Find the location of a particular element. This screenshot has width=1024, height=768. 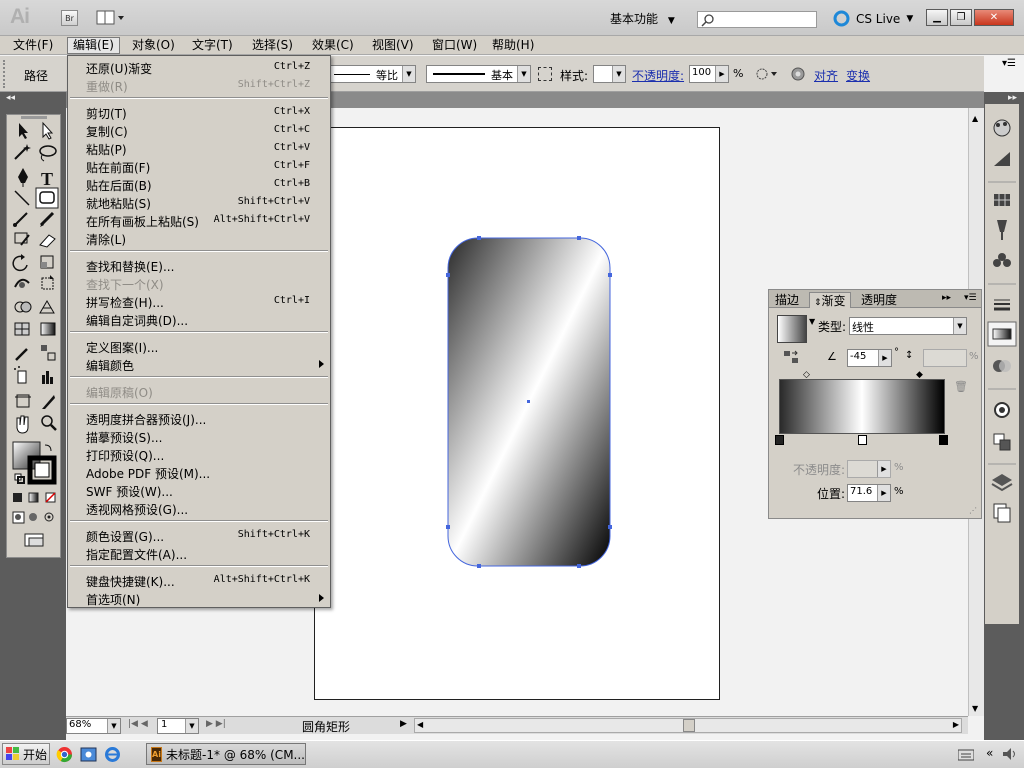

gradient-slider is located at coordinates (862, 406).